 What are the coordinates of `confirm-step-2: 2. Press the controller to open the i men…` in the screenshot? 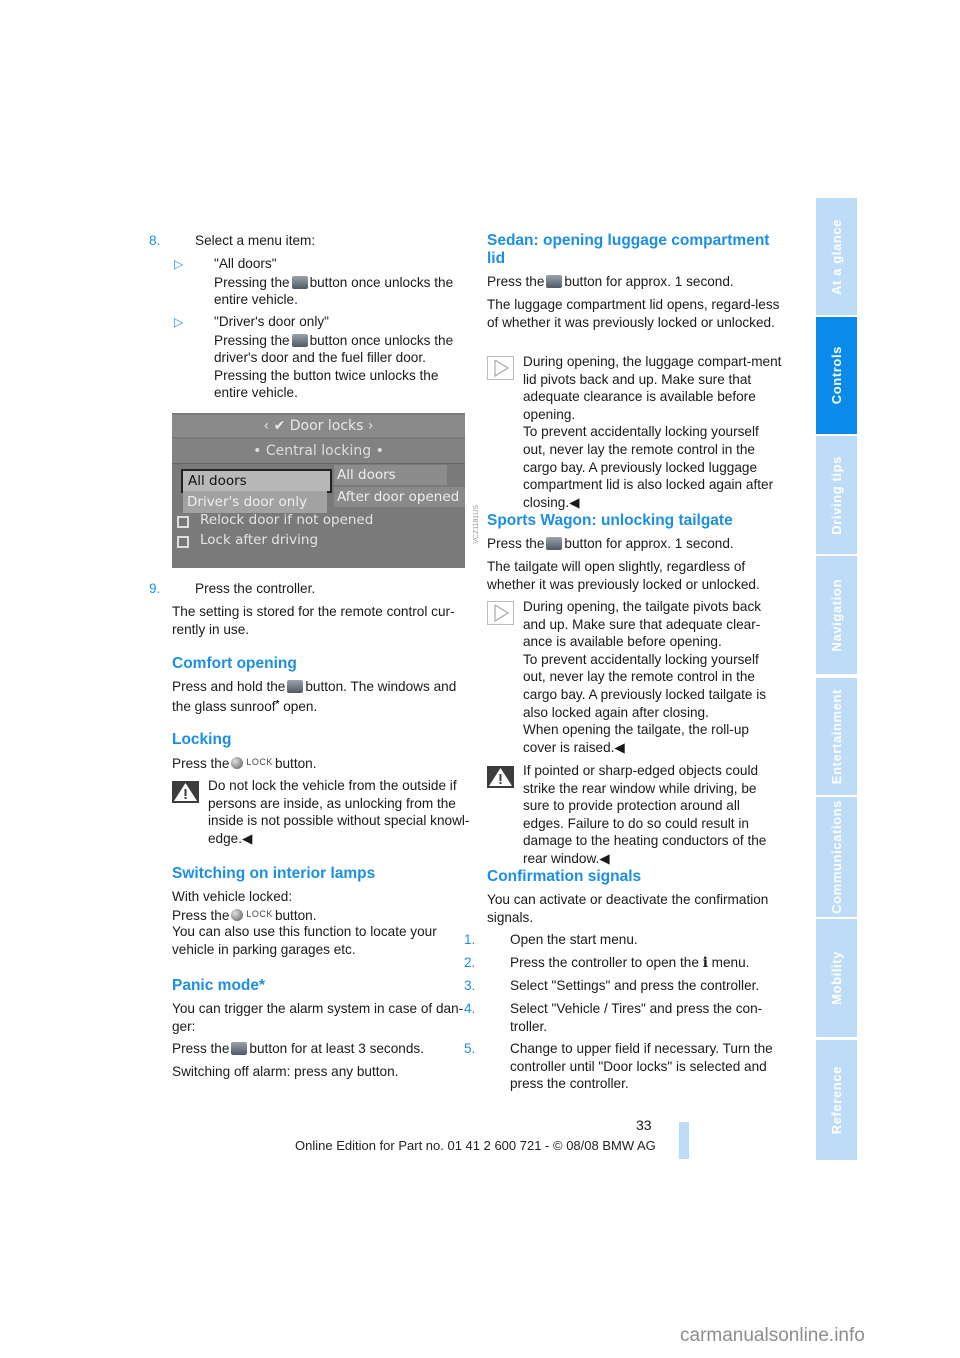 It's located at (623, 963).